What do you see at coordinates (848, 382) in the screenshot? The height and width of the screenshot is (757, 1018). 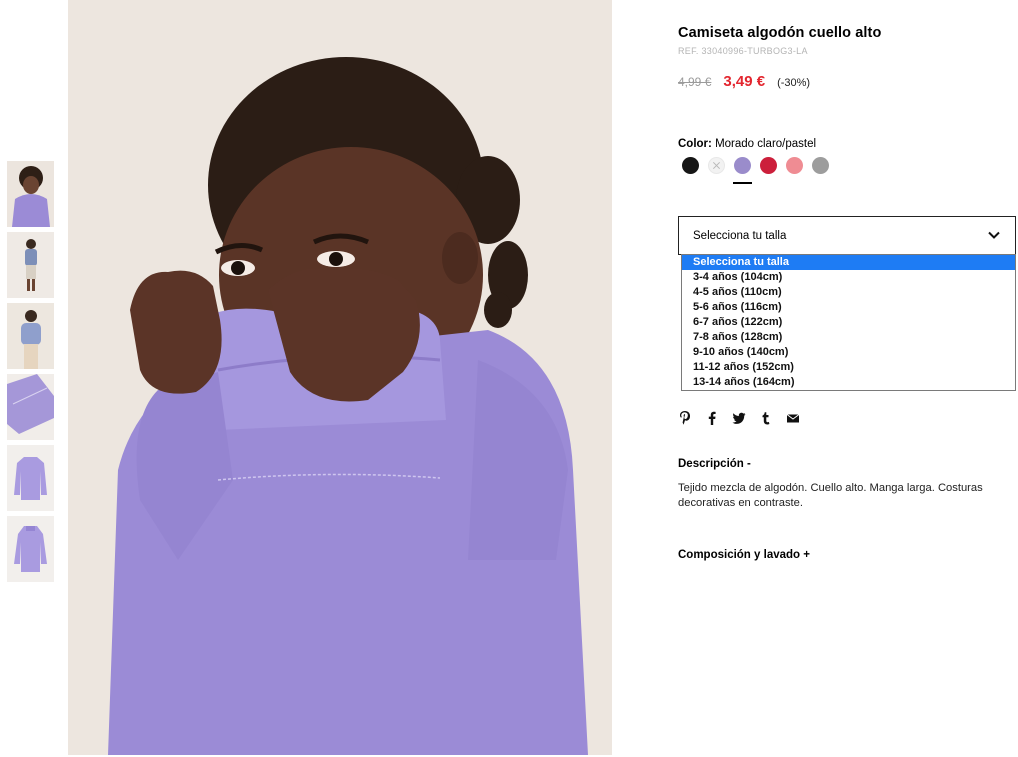 I see `size-option: 13-14 años (164cm)` at bounding box center [848, 382].